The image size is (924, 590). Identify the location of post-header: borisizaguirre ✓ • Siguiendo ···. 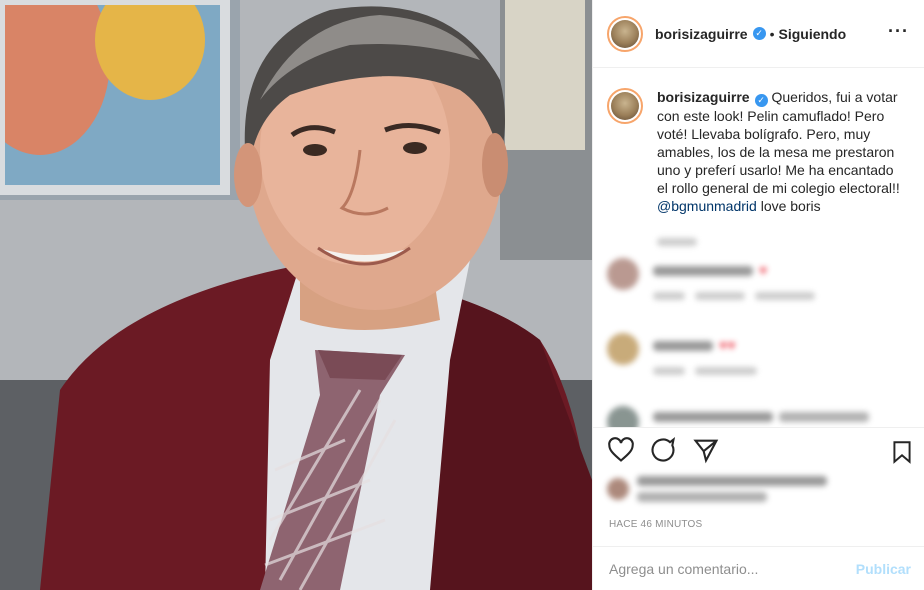
(758, 34).